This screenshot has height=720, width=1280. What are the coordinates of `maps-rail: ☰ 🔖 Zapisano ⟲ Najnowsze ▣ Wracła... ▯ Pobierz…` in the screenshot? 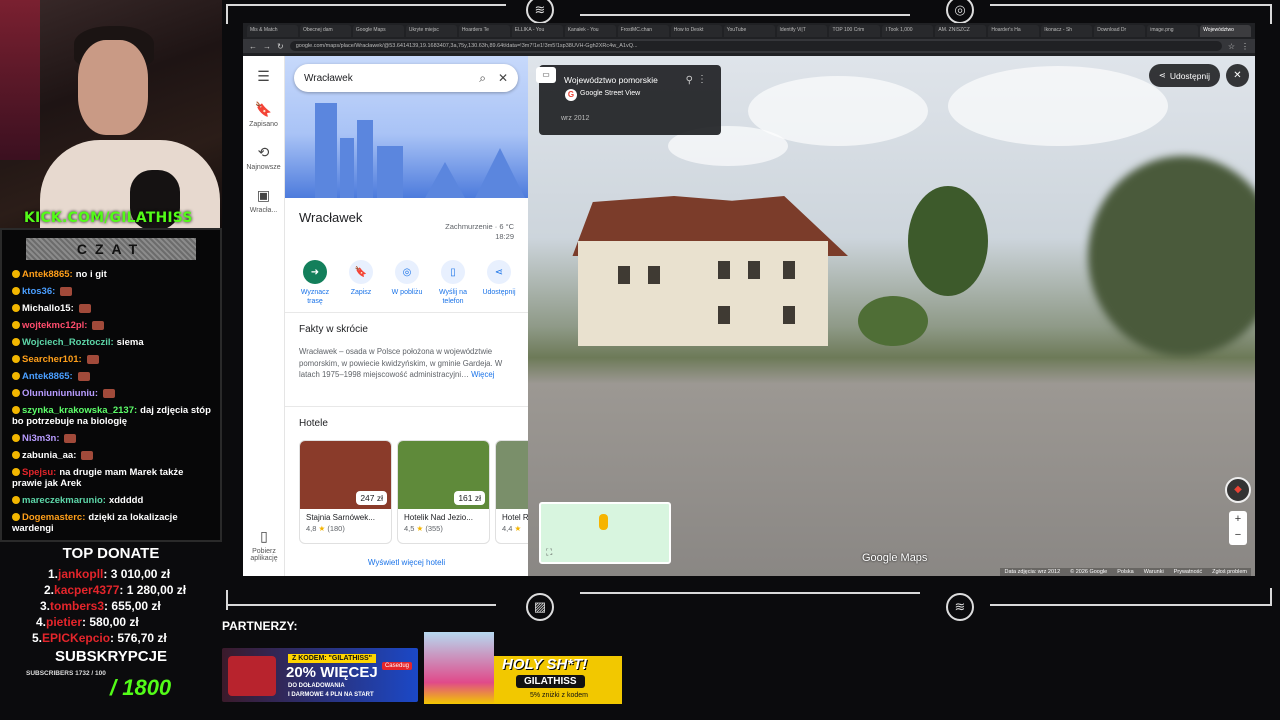 It's located at (264, 316).